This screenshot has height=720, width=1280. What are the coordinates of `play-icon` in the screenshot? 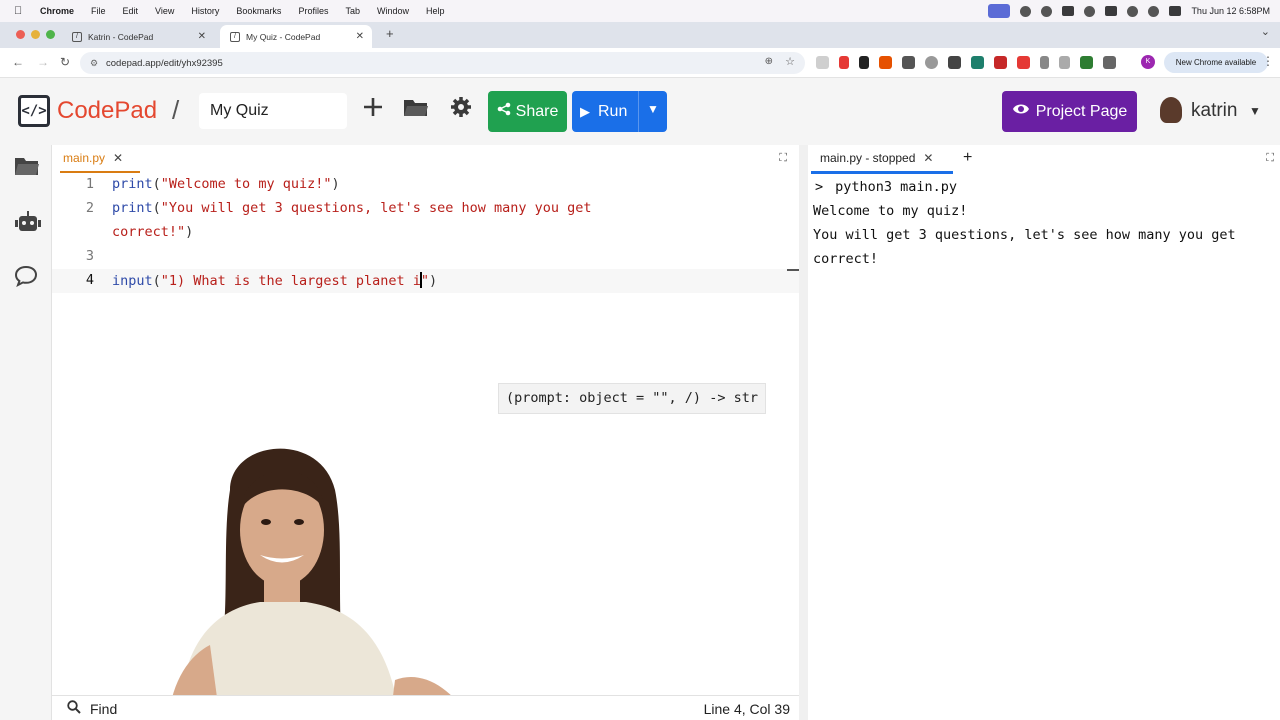 It's located at (1090, 11).